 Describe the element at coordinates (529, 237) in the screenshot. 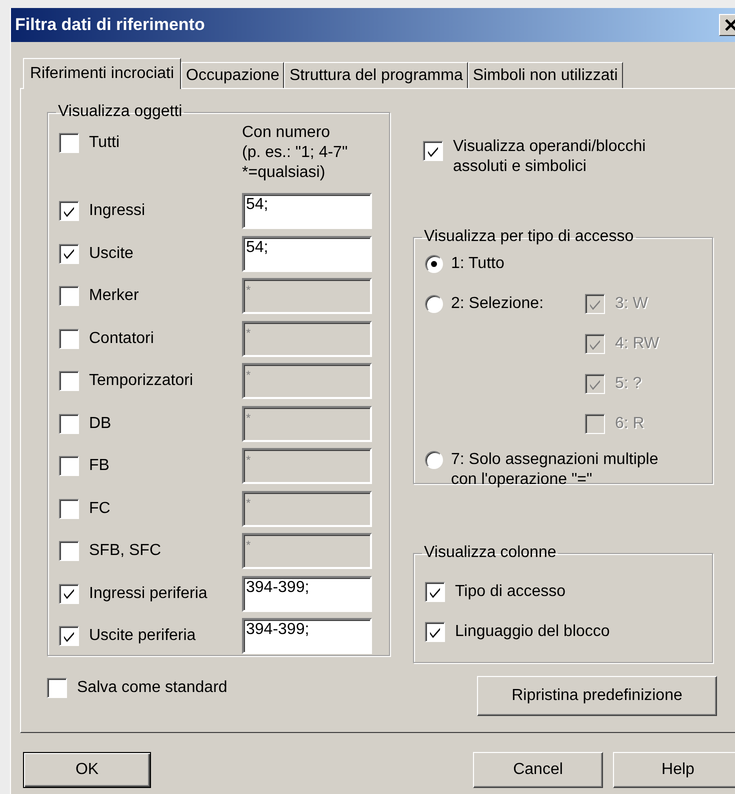

I see `group-title: Visualizza per tipo di accesso` at that location.